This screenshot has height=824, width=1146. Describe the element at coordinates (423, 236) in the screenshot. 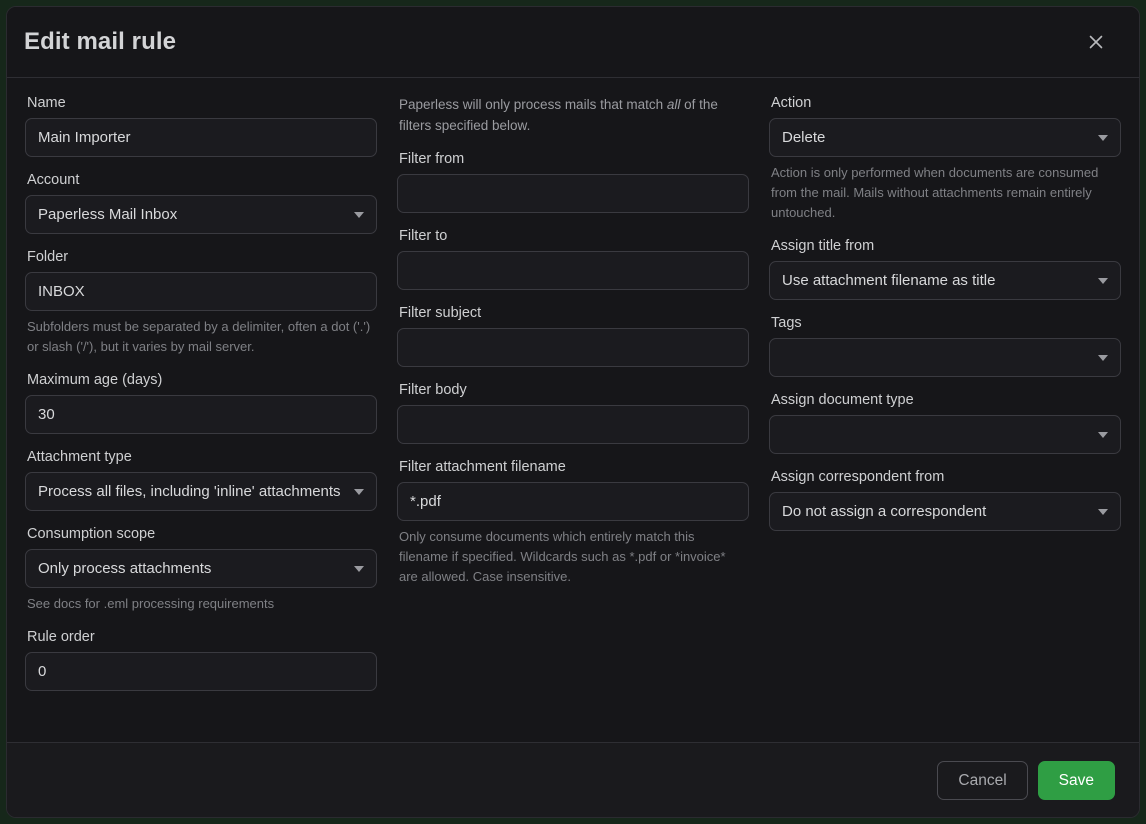

I see `label-filter-to: Filter to` at that location.